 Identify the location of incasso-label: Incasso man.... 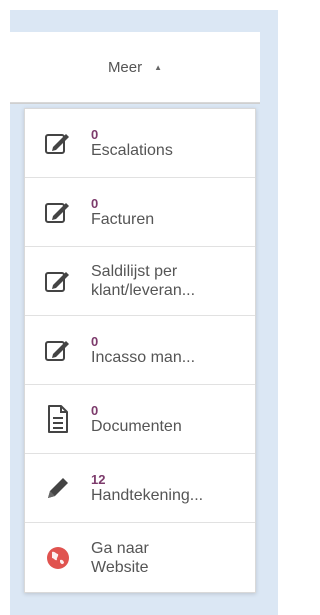
(143, 357).